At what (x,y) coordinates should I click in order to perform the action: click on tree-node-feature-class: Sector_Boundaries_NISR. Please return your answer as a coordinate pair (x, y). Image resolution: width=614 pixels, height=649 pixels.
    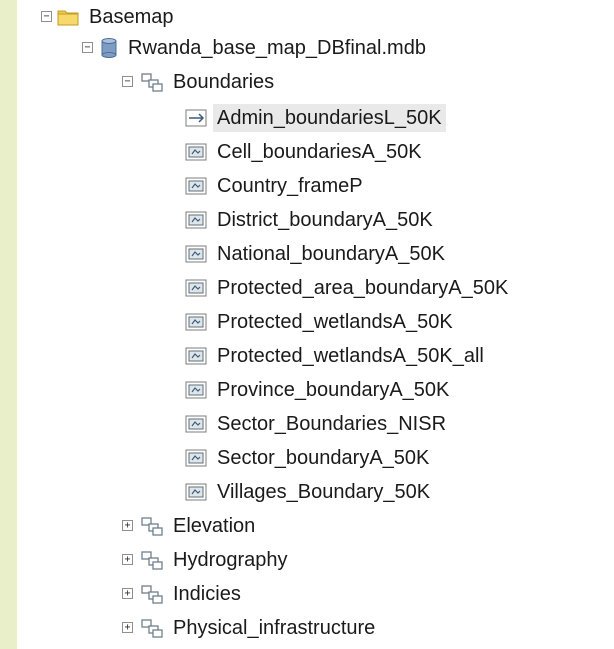
    Looking at the image, I should click on (317, 423).